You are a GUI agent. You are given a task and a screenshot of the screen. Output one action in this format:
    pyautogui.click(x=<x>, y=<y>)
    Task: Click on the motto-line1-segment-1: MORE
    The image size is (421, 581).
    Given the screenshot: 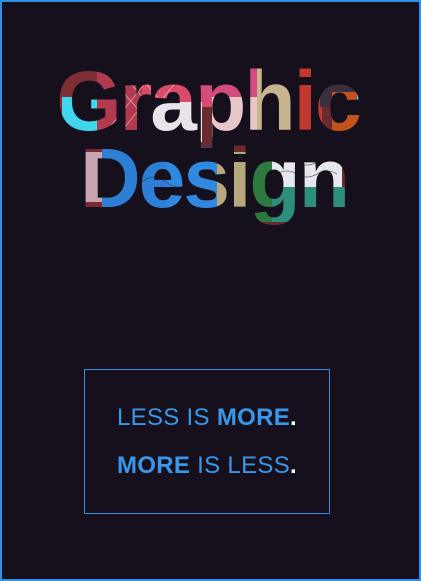 What is the action you would take?
    pyautogui.click(x=253, y=417)
    